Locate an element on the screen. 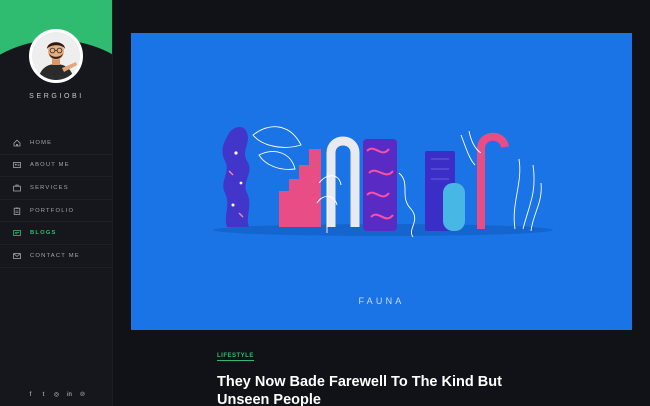  nav-label: PORTFOLIO is located at coordinates (52, 210).